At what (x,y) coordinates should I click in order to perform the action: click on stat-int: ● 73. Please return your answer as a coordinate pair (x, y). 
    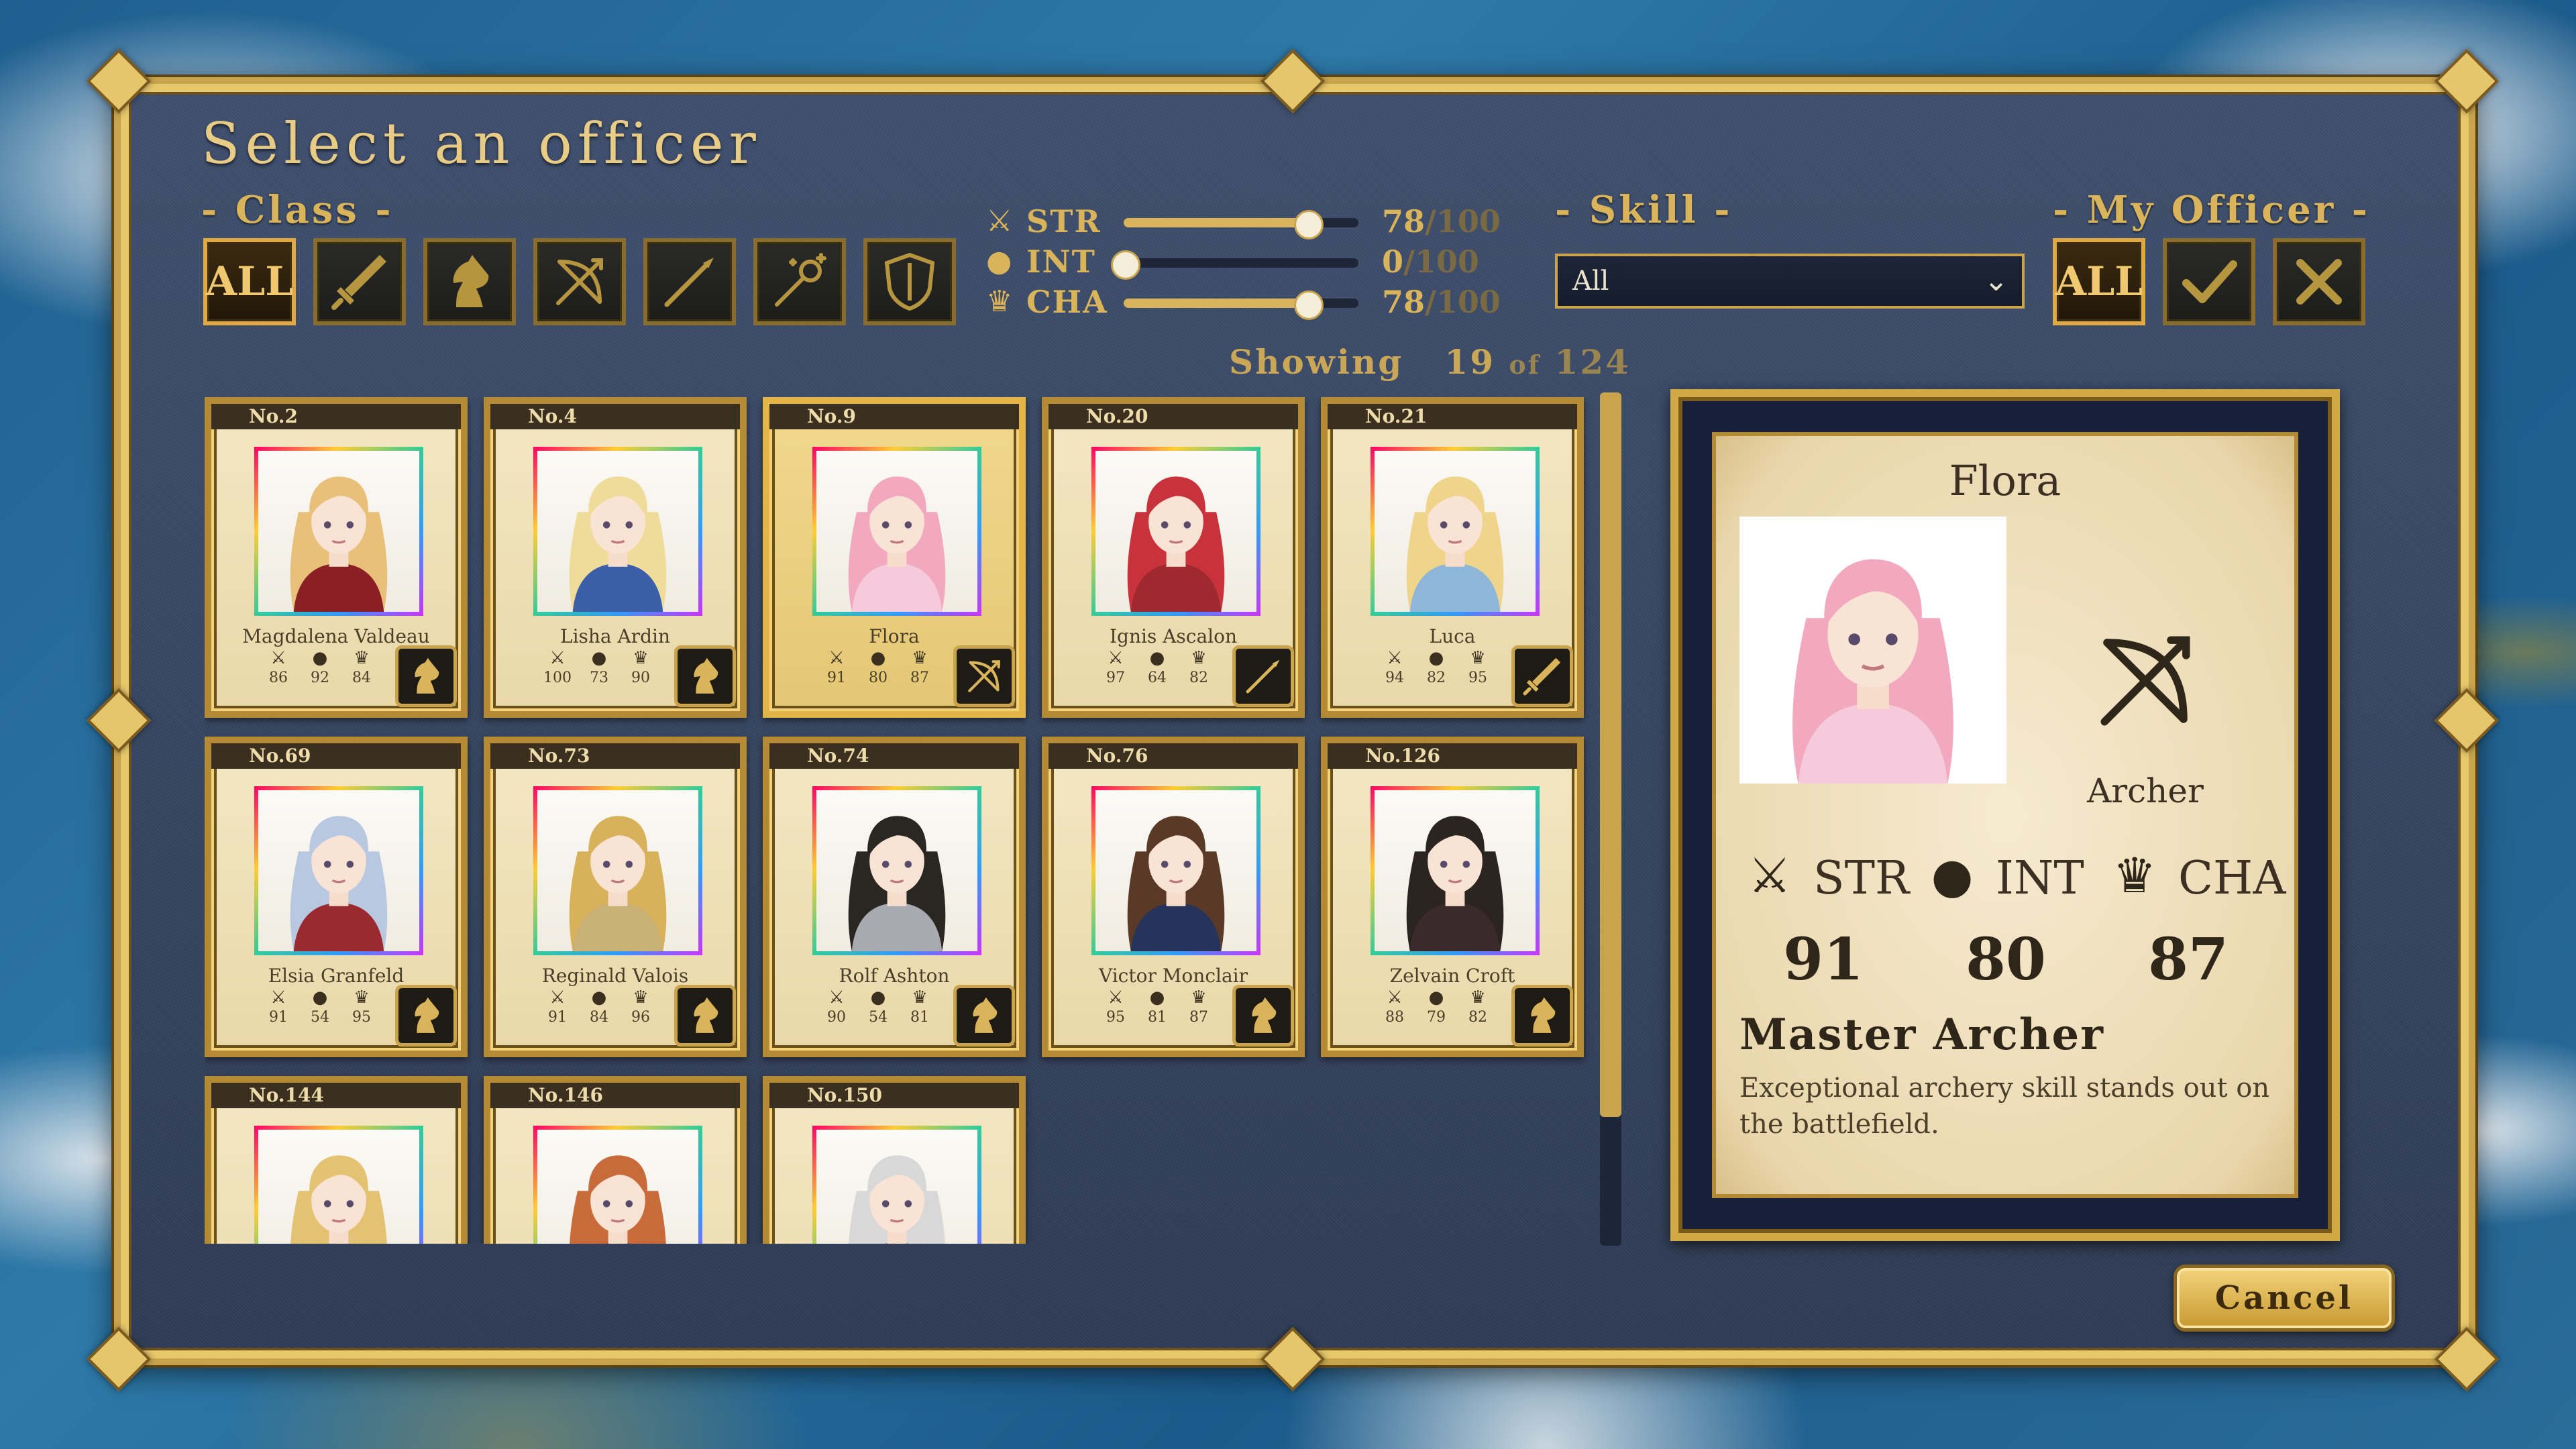
    Looking at the image, I should click on (599, 668).